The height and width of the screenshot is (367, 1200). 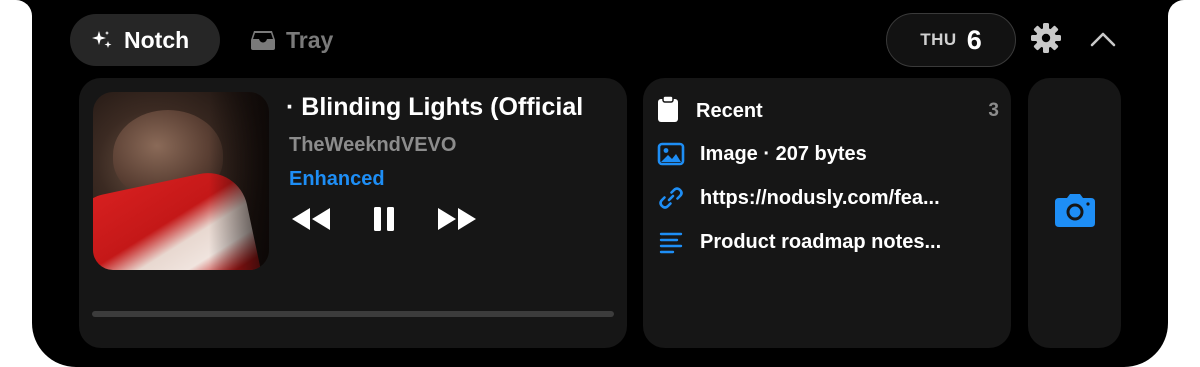 I want to click on track-title: · Blinding Lights (Official, so click(x=435, y=107).